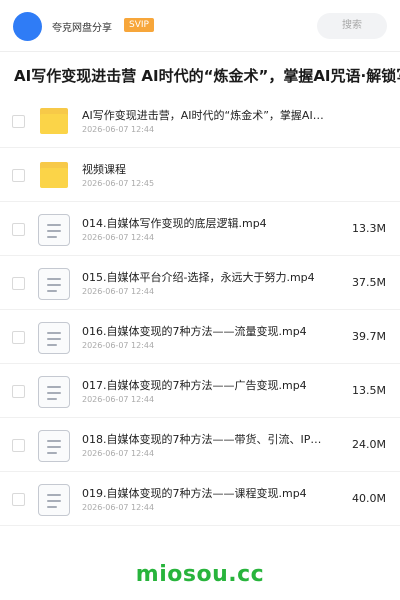 The height and width of the screenshot is (600, 400). Describe the element at coordinates (369, 336) in the screenshot. I see `file-size: 39.7M` at that location.